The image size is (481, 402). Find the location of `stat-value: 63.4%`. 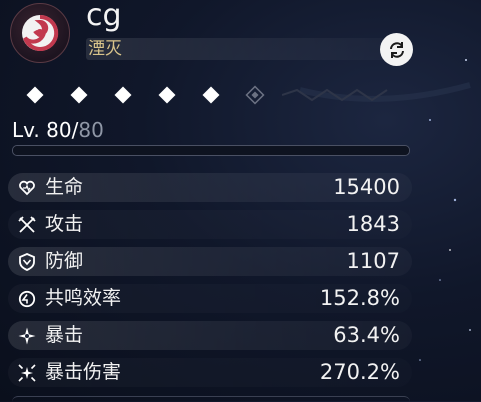

stat-value: 63.4% is located at coordinates (366, 335).